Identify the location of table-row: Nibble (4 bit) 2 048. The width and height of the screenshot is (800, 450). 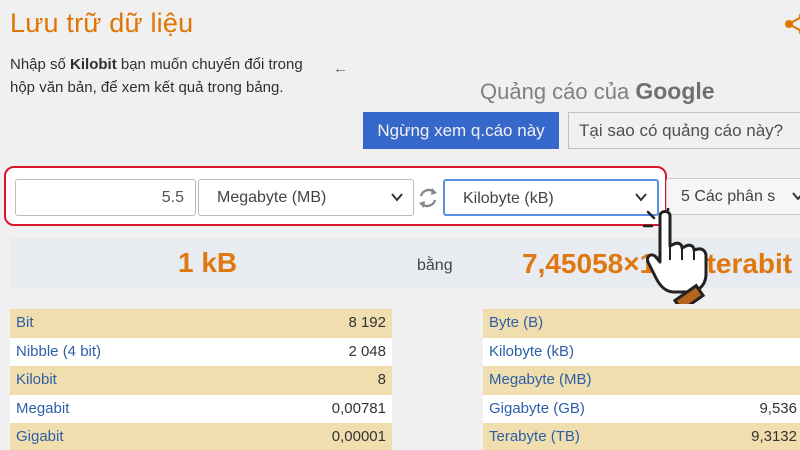
(201, 352).